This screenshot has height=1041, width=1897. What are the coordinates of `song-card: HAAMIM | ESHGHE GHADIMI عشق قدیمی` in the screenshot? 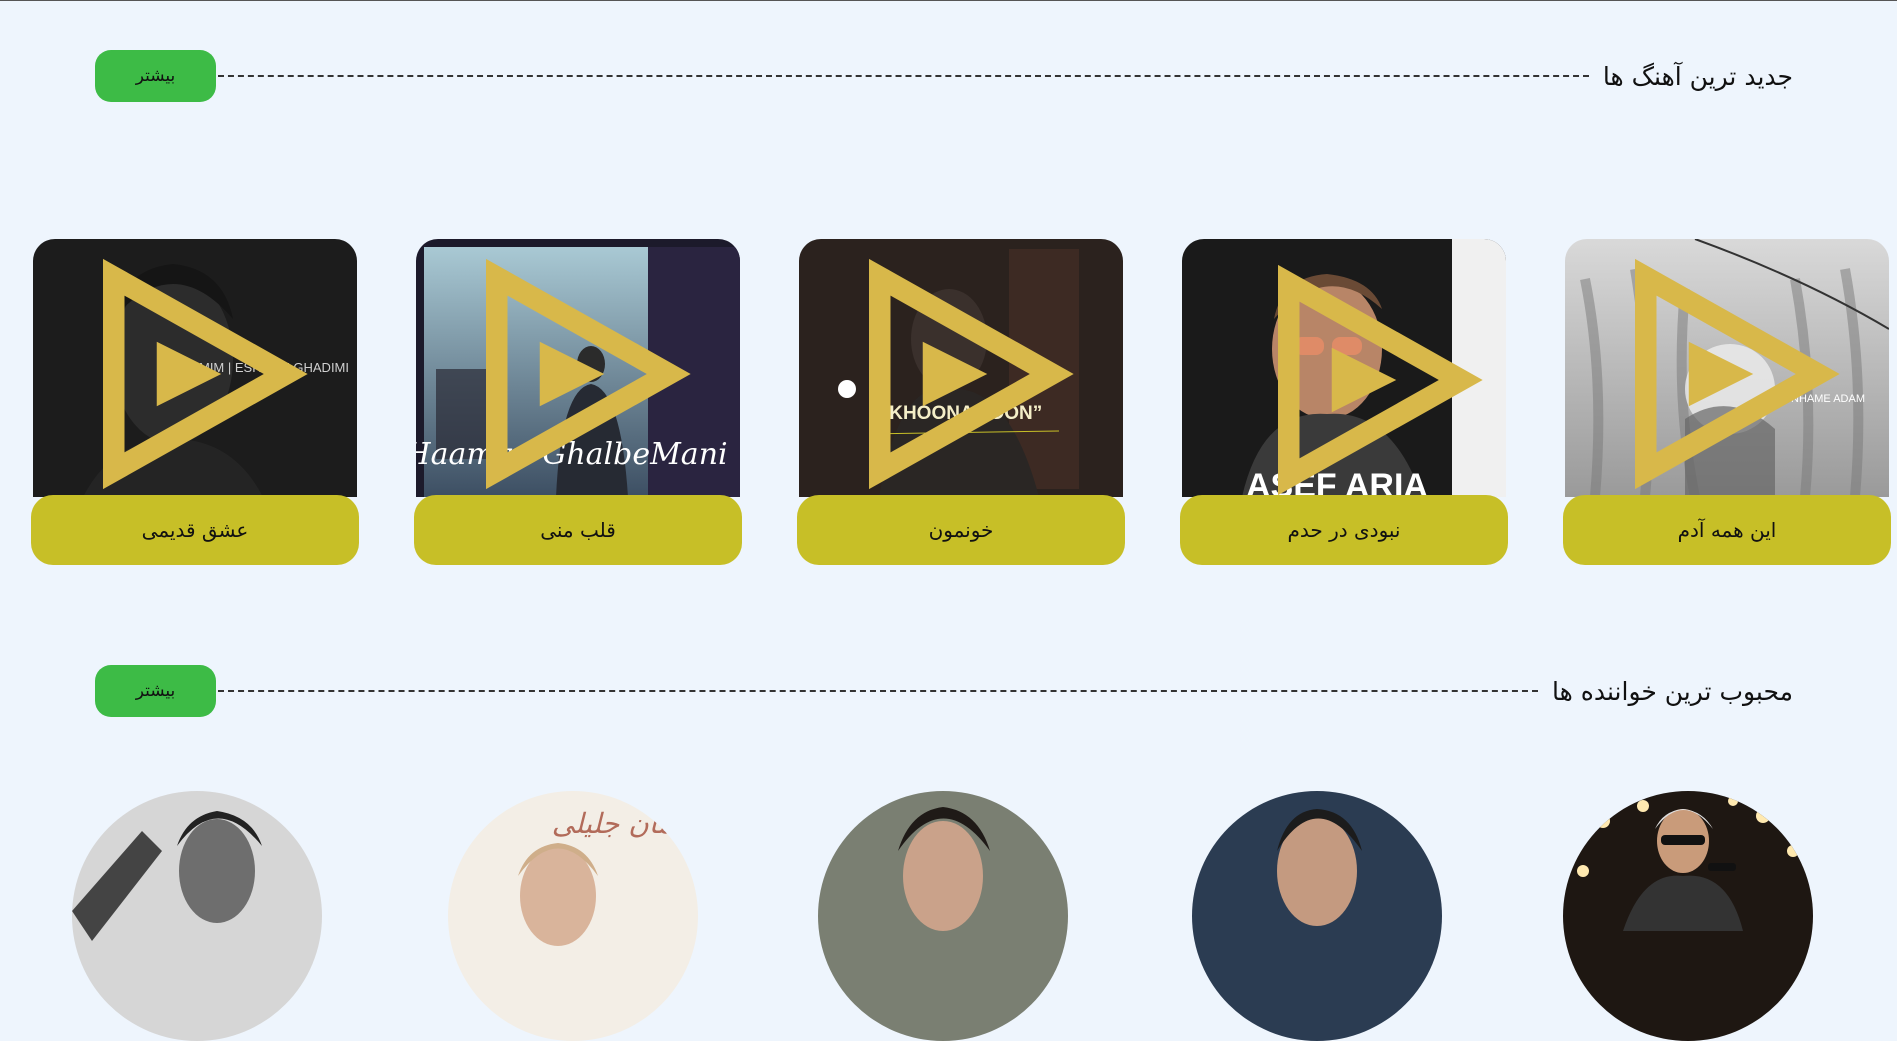 It's located at (195, 402).